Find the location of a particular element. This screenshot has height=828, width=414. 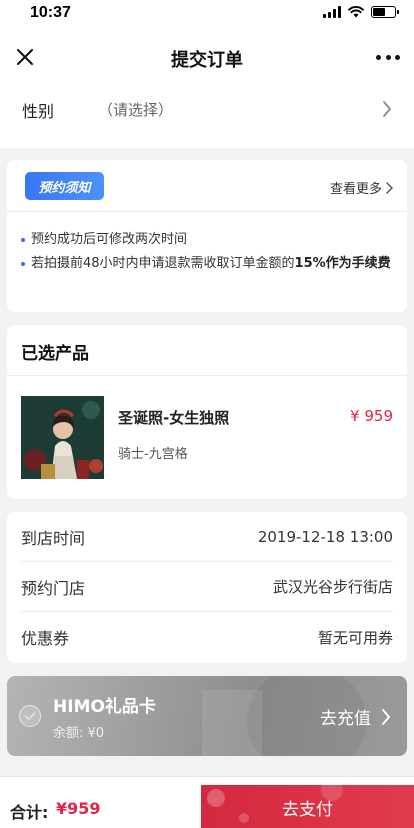

info-label: 优惠券 is located at coordinates (45, 638).